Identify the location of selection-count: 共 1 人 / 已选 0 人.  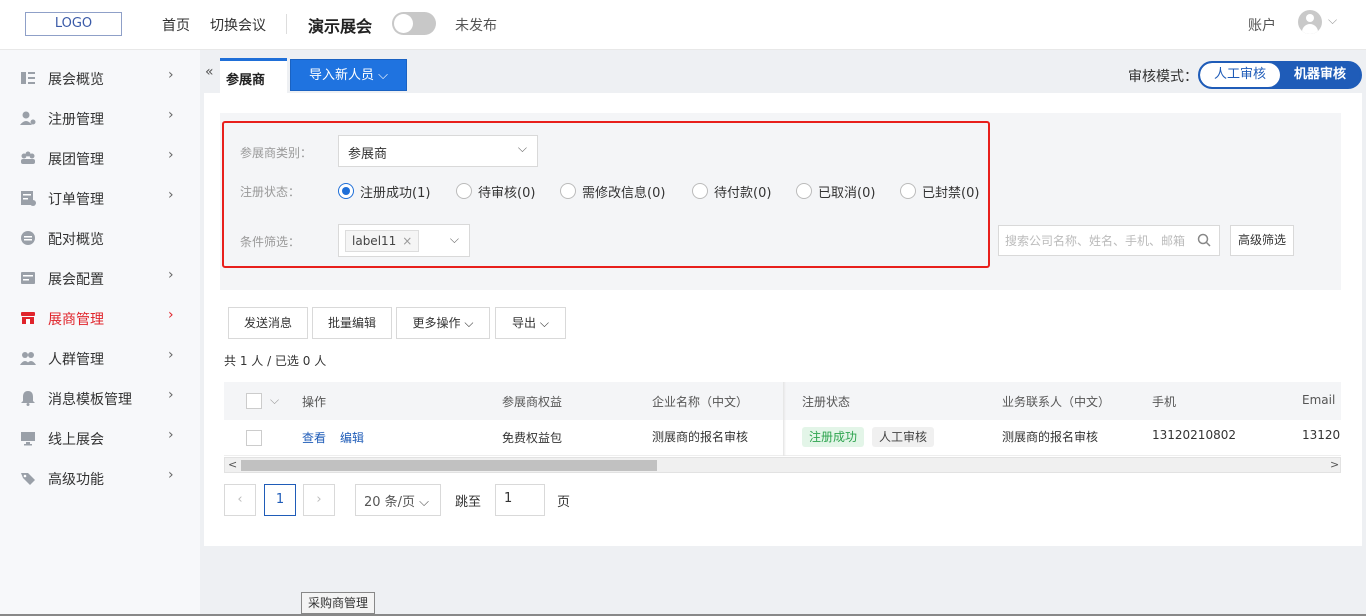
(275, 361).